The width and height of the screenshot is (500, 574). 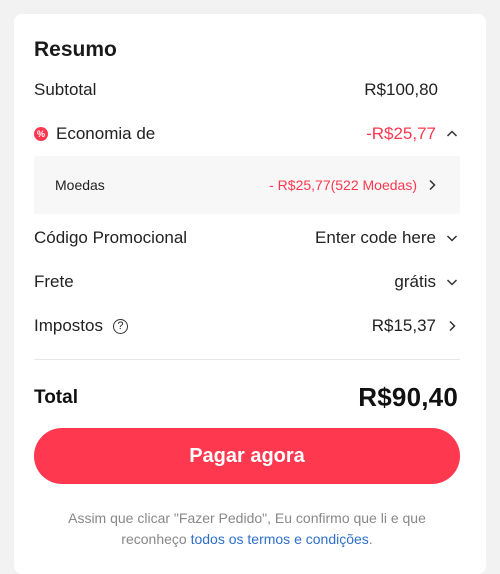 What do you see at coordinates (401, 89) in the screenshot?
I see `subtotal-value: R$100,80` at bounding box center [401, 89].